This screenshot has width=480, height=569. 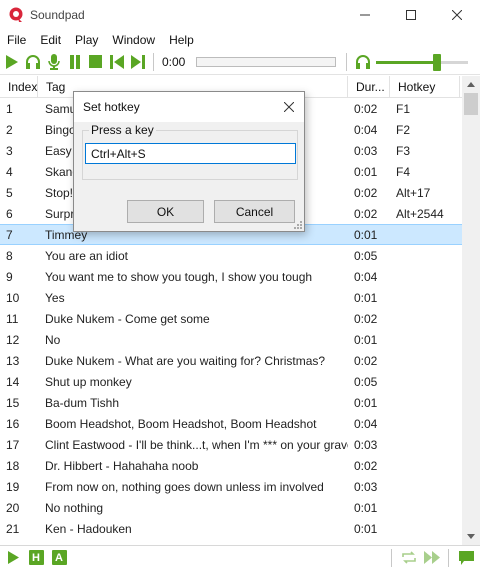 I want to click on table-row: 12 No 0:01, so click(x=240, y=339).